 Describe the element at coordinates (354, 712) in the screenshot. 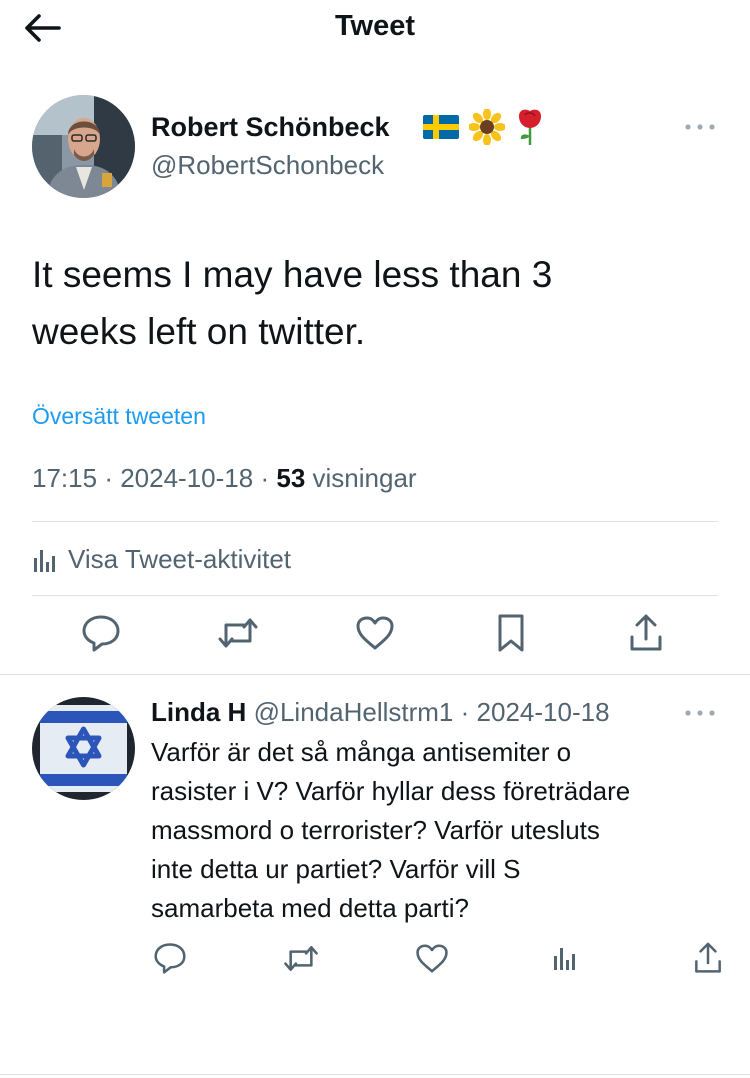

I see `reply-author-handle: @LindaHellstrm1` at that location.